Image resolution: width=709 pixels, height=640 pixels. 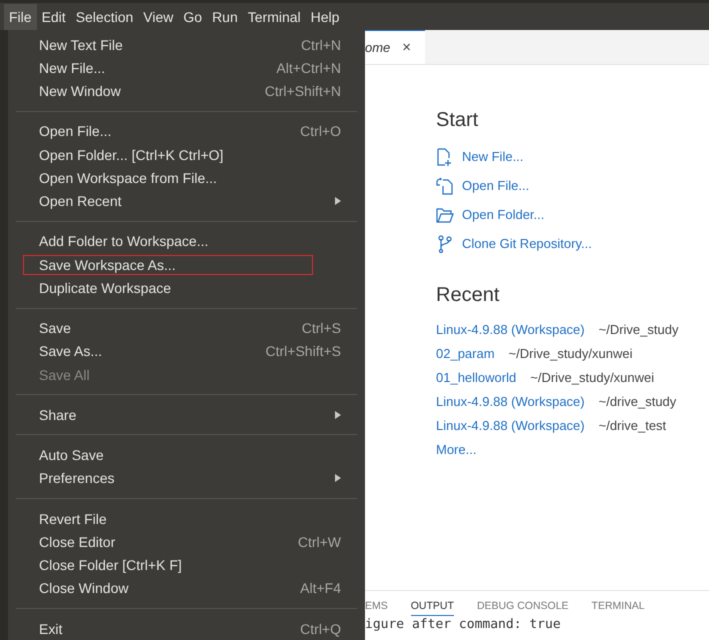 What do you see at coordinates (186, 328) in the screenshot?
I see `menu-item: Save Ctrl+S` at bounding box center [186, 328].